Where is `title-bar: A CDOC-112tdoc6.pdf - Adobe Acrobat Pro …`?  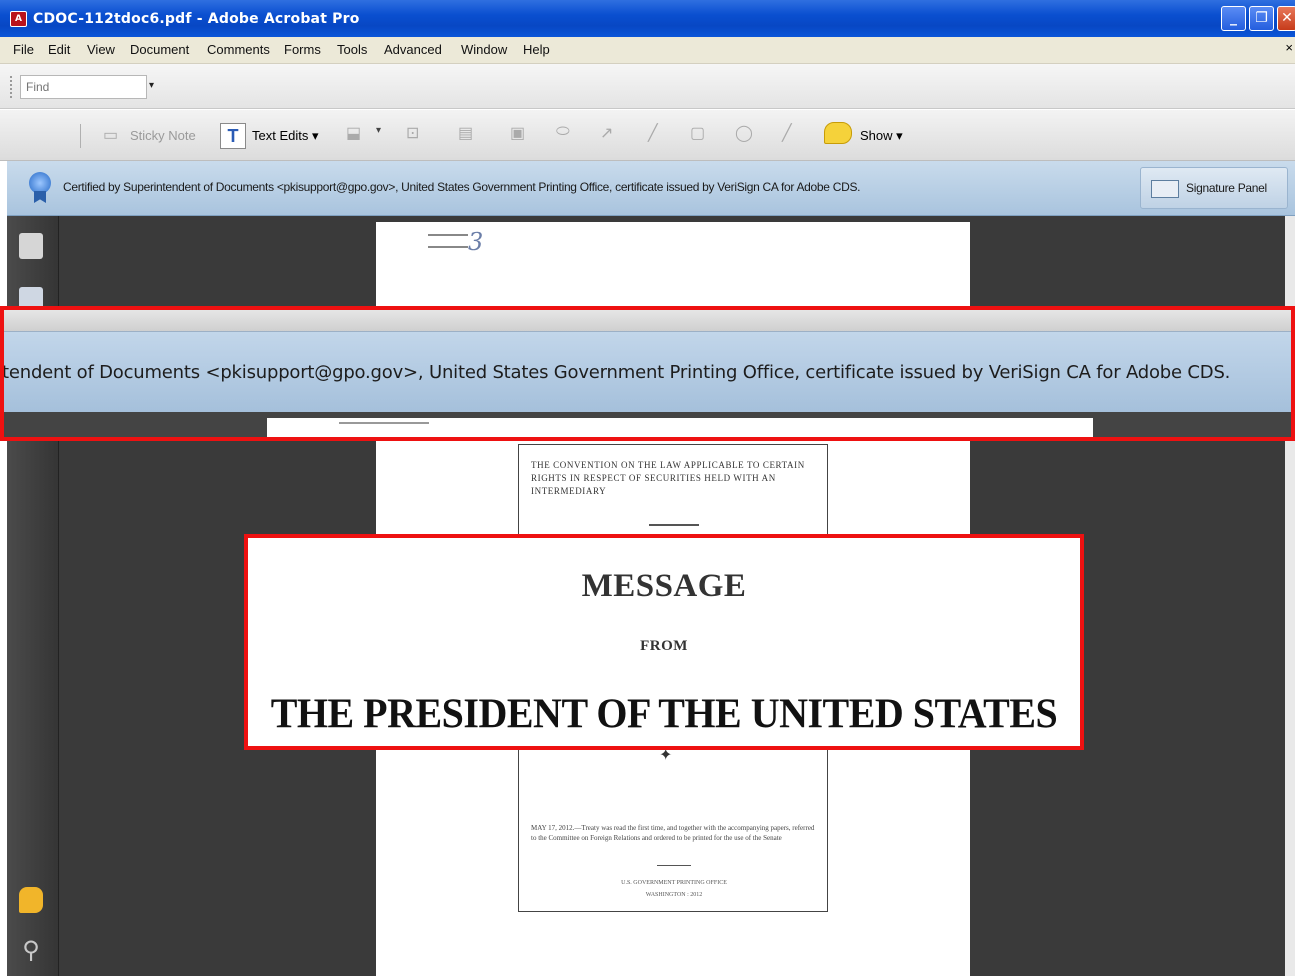 title-bar: A CDOC-112tdoc6.pdf - Adobe Acrobat Pro … is located at coordinates (647, 18).